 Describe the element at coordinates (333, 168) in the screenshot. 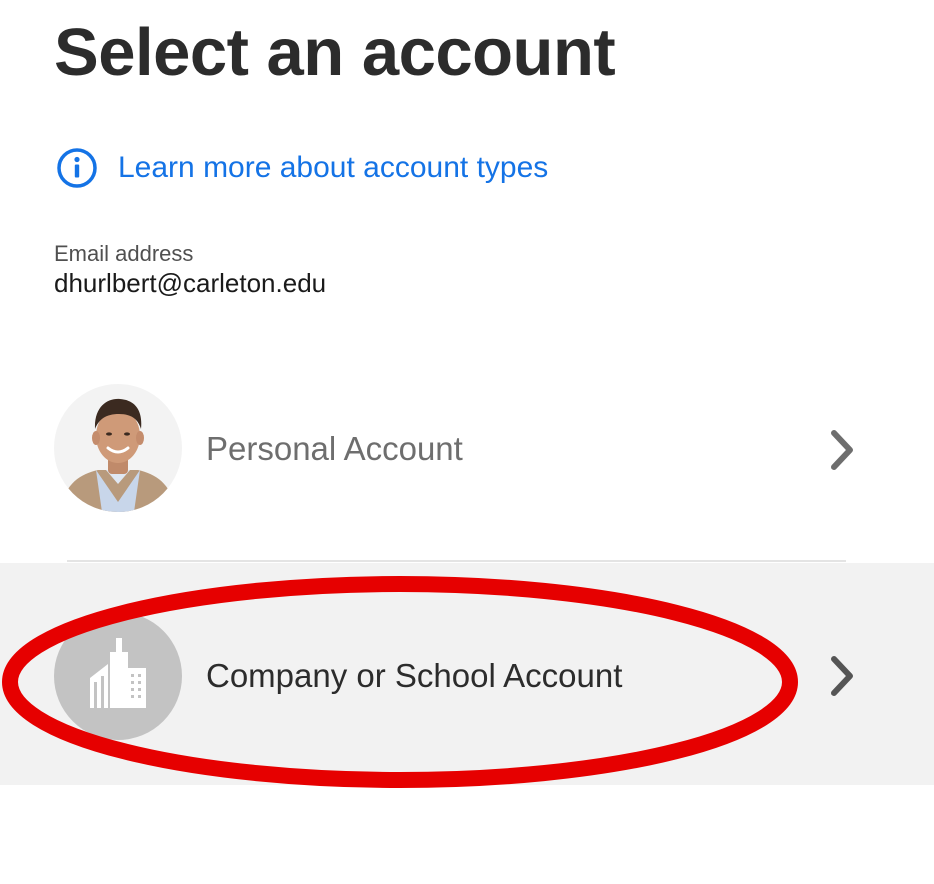

I see `learn-more-link: Learn more about account types` at that location.